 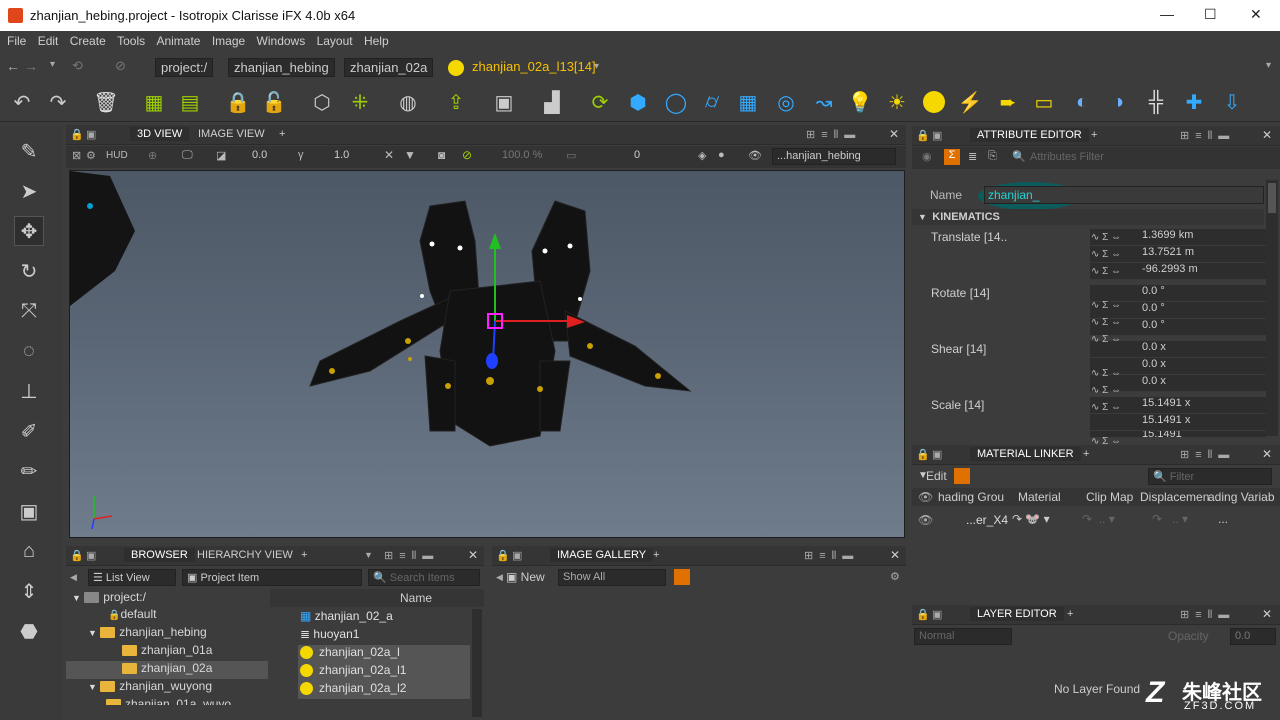 What do you see at coordinates (1029, 135) in the screenshot?
I see `tab-attribute-editor: ATTRIBUTE EDITOR` at bounding box center [1029, 135].